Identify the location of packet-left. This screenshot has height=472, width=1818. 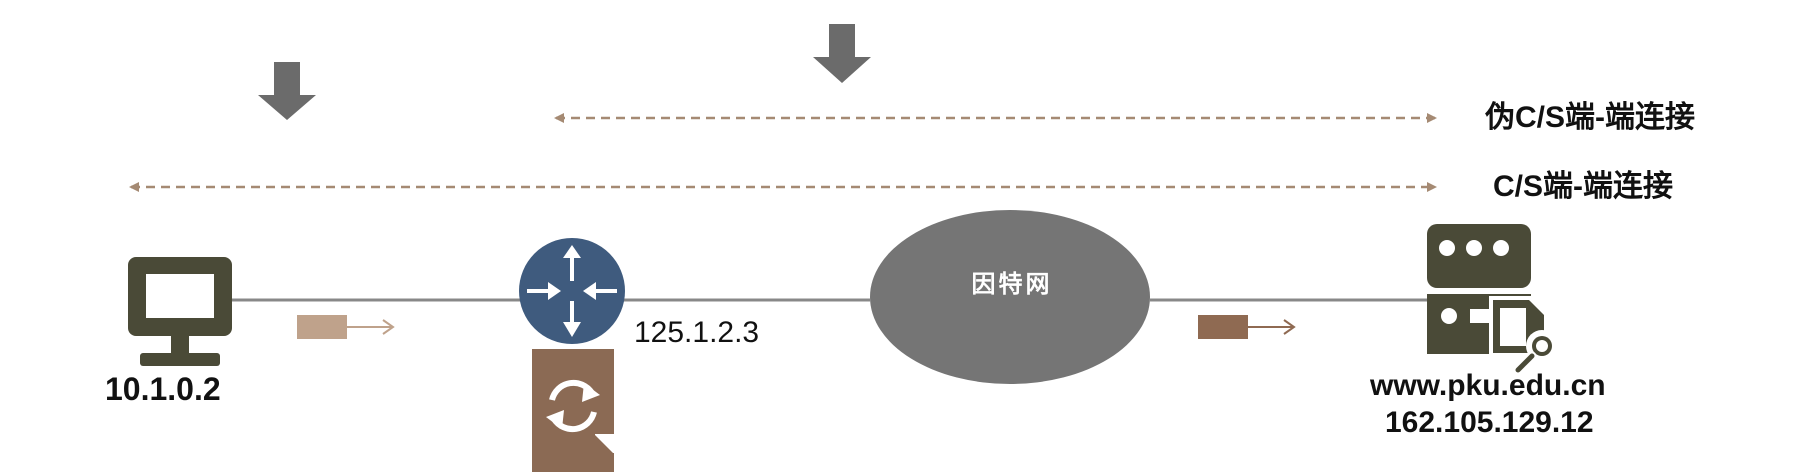
(346, 327).